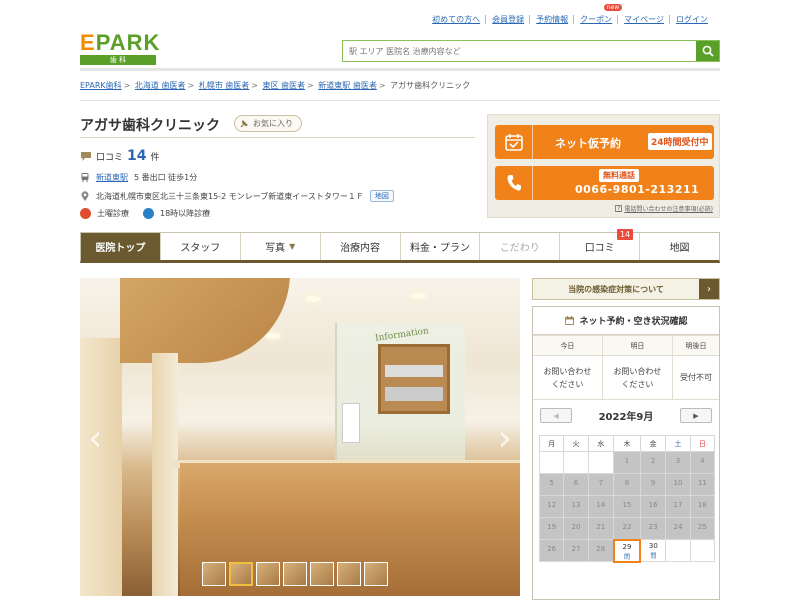 This screenshot has width=800, height=600. What do you see at coordinates (280, 246) in the screenshot?
I see `tab-photos: 写真 ▼` at bounding box center [280, 246].